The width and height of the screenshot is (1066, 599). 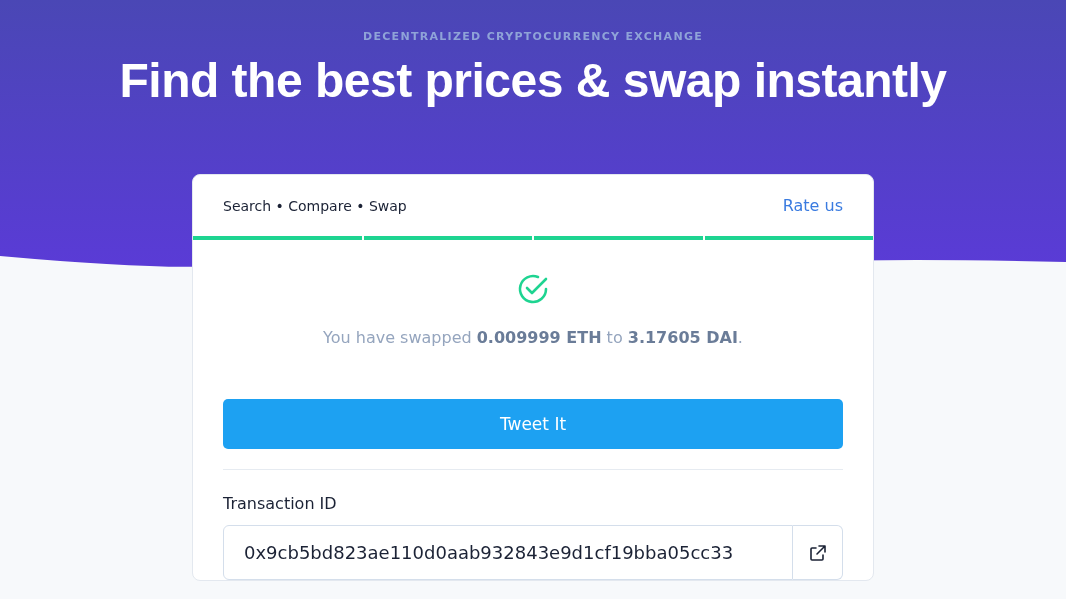 I want to click on eyebrow-text: DECENTRALIZED CRYPTOCURRENCY EXCHANGE, so click(x=533, y=36).